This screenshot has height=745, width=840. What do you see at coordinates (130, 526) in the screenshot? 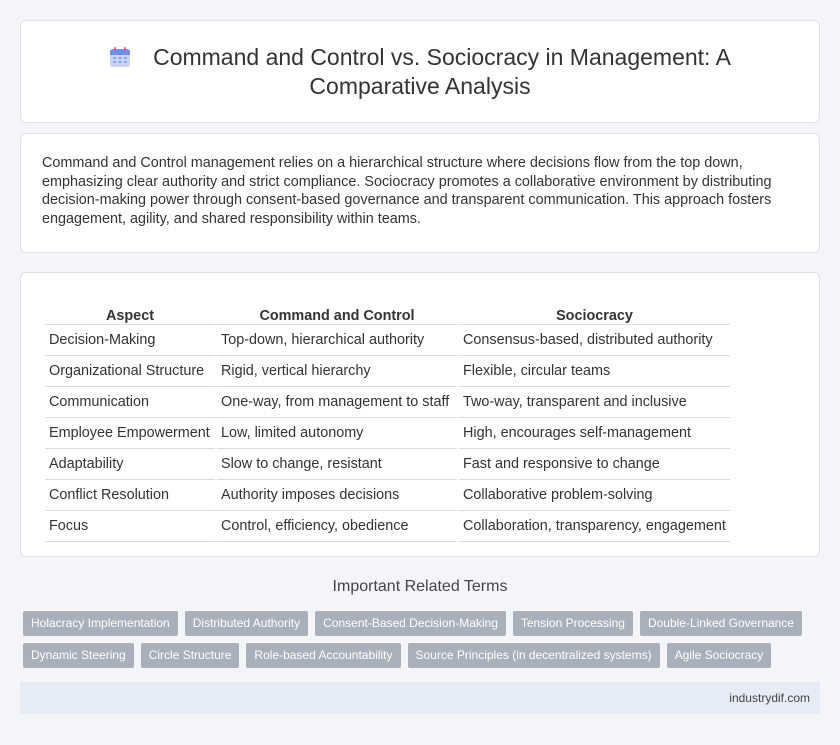
I see `cell-aspect: Focus` at bounding box center [130, 526].